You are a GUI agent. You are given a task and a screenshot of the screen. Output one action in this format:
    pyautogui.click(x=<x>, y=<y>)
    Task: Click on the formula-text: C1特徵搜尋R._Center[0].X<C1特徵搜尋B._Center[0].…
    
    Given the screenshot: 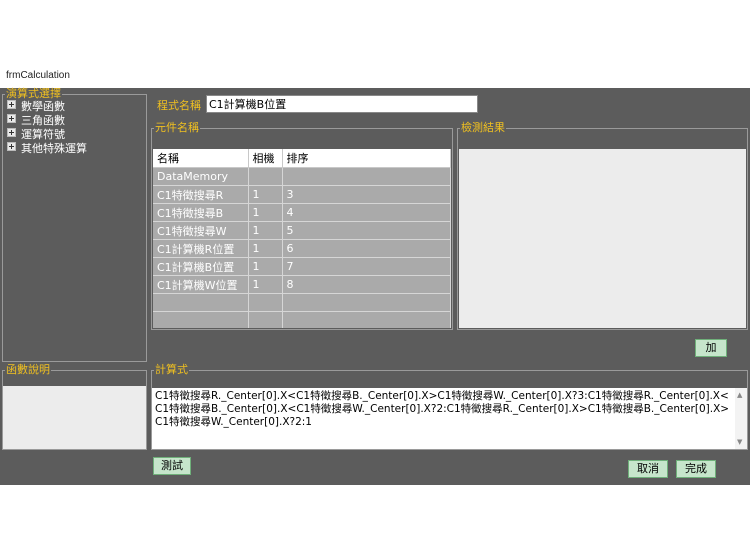 What is the action you would take?
    pyautogui.click(x=442, y=409)
    